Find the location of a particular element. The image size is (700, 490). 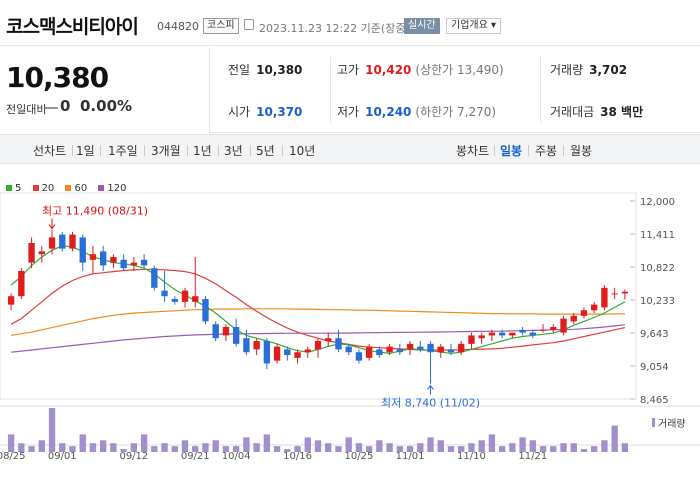

stat-label: 거래대금 is located at coordinates (572, 112).